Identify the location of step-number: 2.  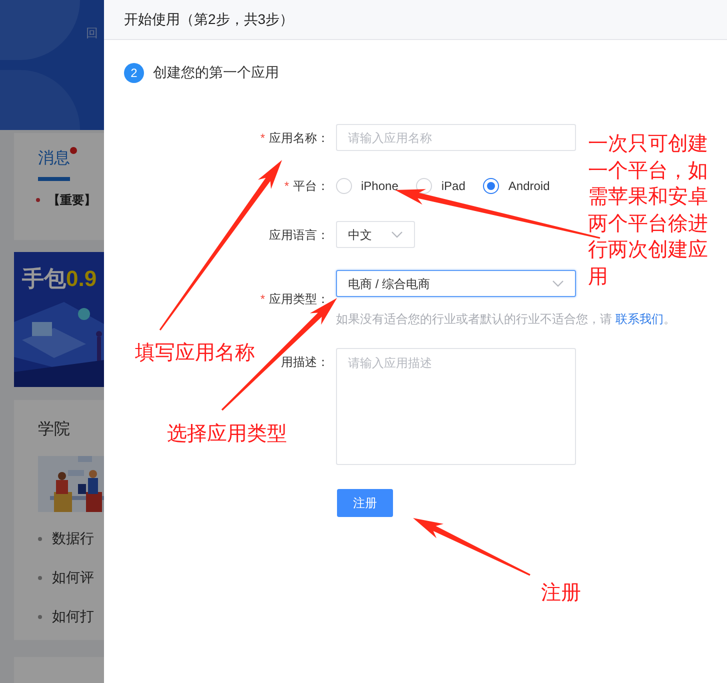
(134, 72).